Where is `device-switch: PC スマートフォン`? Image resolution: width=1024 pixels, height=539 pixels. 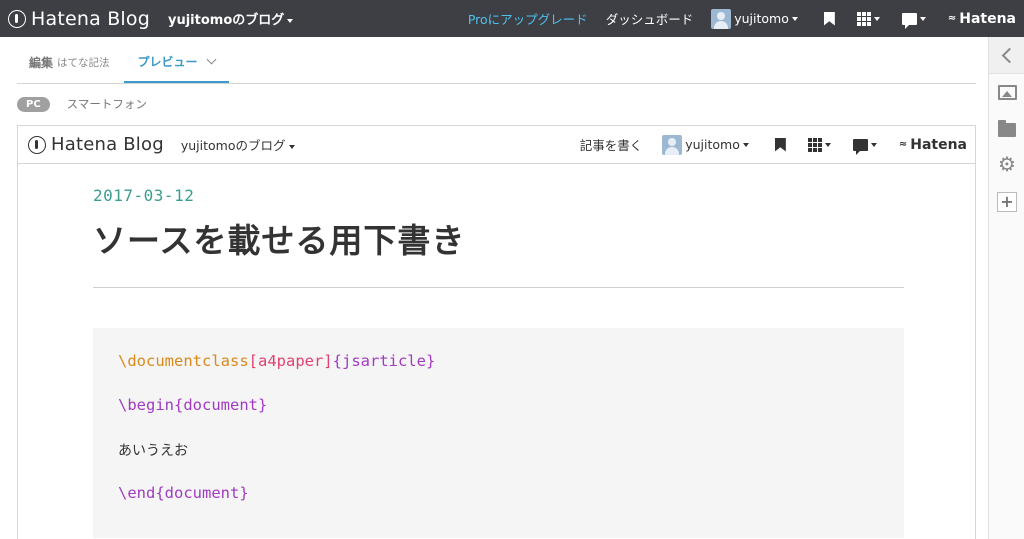 device-switch: PC スマートフォン is located at coordinates (82, 104).